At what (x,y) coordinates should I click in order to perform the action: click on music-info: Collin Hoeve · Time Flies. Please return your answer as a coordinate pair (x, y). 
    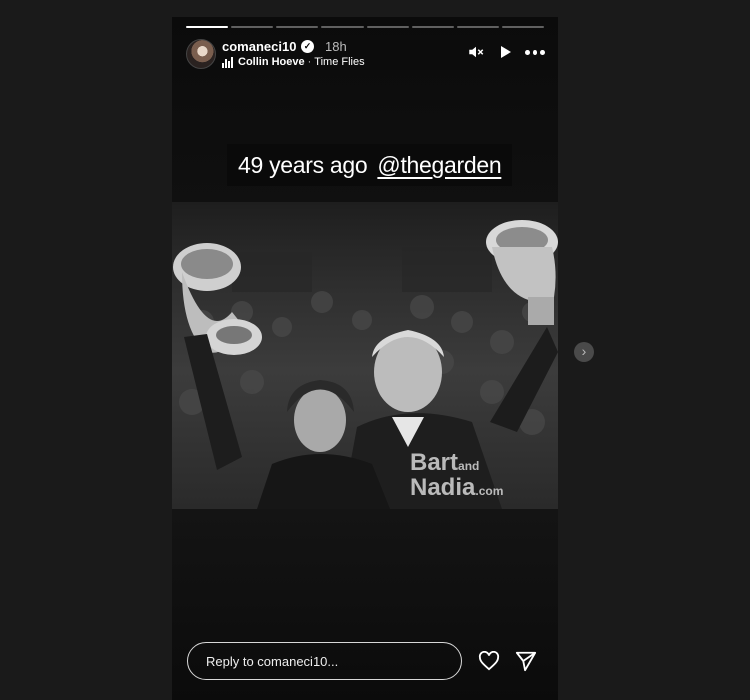
    Looking at the image, I should click on (301, 62).